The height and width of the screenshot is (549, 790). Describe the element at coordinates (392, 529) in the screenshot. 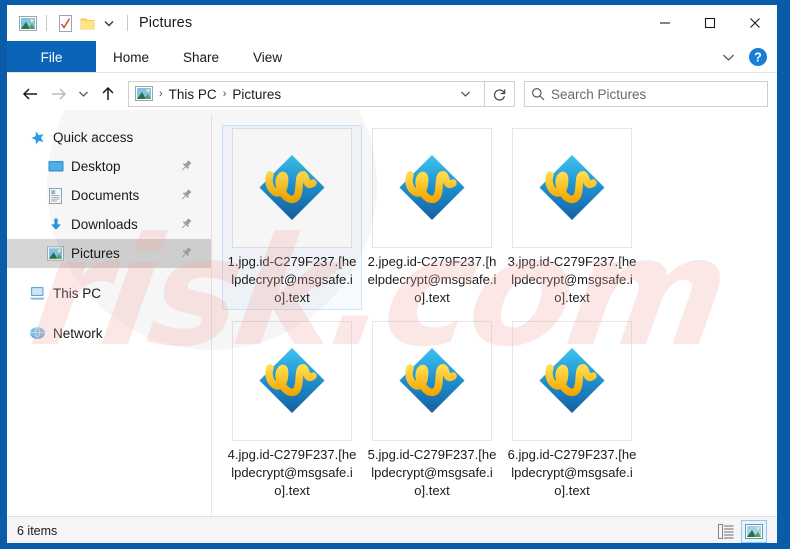

I see `status-bar: 6 items` at that location.